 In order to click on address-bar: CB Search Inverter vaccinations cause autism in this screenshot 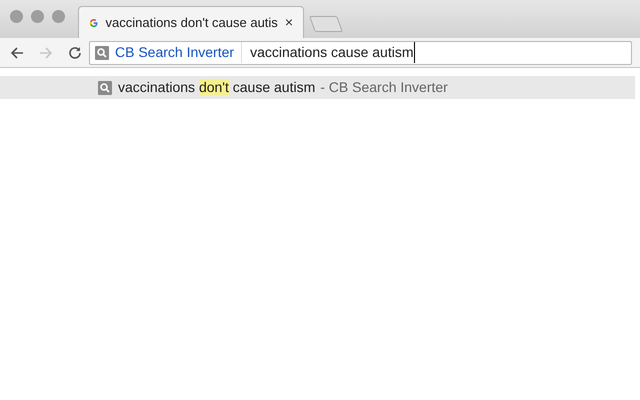, I will do `click(360, 52)`.